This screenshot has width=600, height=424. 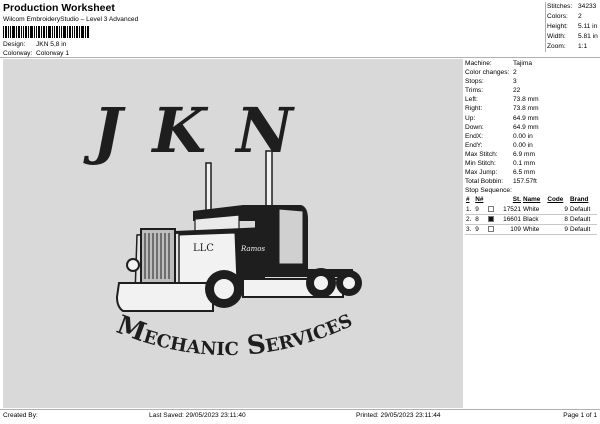 What do you see at coordinates (499, 145) in the screenshot?
I see `info-endy: EndY: 0.00 in` at bounding box center [499, 145].